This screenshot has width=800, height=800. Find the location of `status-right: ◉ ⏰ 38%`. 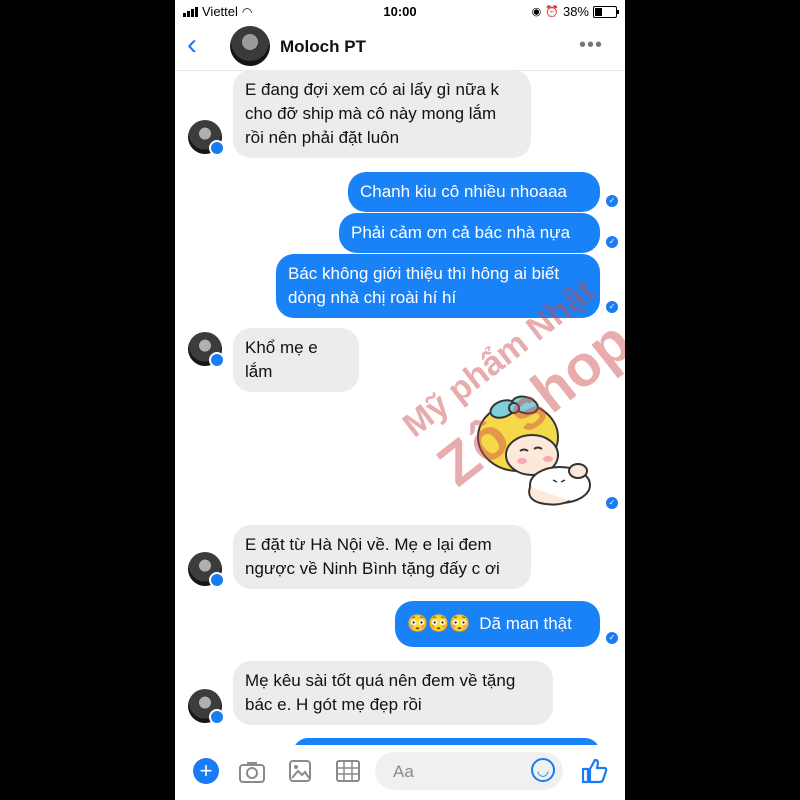

status-right: ◉ ⏰ 38% is located at coordinates (575, 11).